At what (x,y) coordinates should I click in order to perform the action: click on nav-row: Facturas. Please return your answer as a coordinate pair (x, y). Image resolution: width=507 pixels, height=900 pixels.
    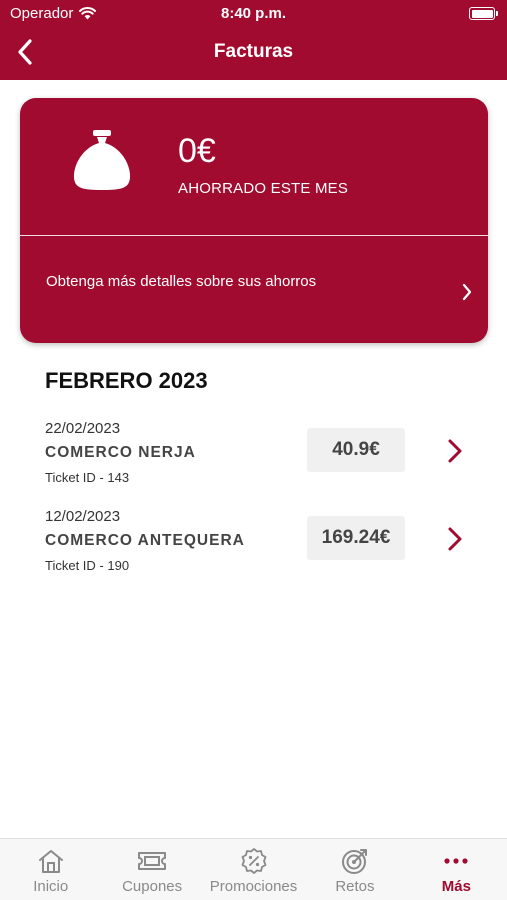
    Looking at the image, I should click on (253, 52).